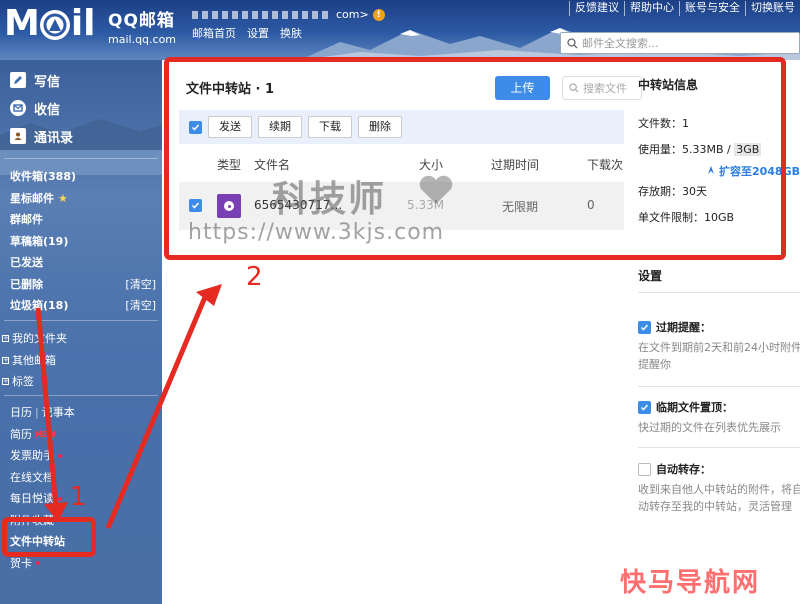 The width and height of the screenshot is (800, 604). Describe the element at coordinates (329, 199) in the screenshot. I see `watermark-text: 科技师` at that location.